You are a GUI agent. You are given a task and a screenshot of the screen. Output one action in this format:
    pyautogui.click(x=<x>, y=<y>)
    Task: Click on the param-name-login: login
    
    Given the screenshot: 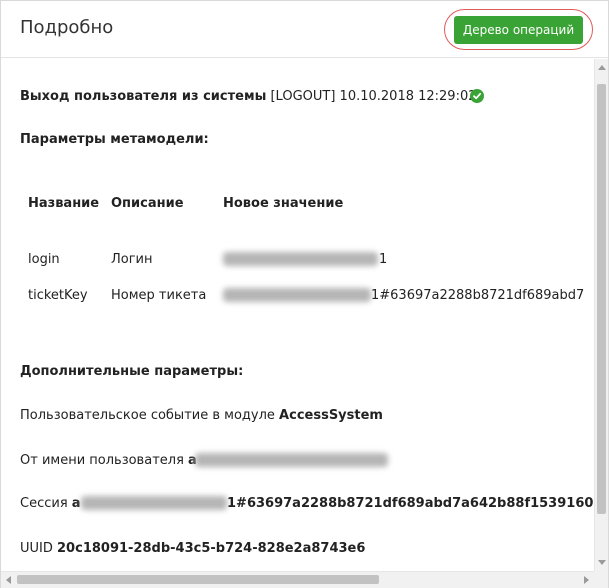 What is the action you would take?
    pyautogui.click(x=44, y=259)
    